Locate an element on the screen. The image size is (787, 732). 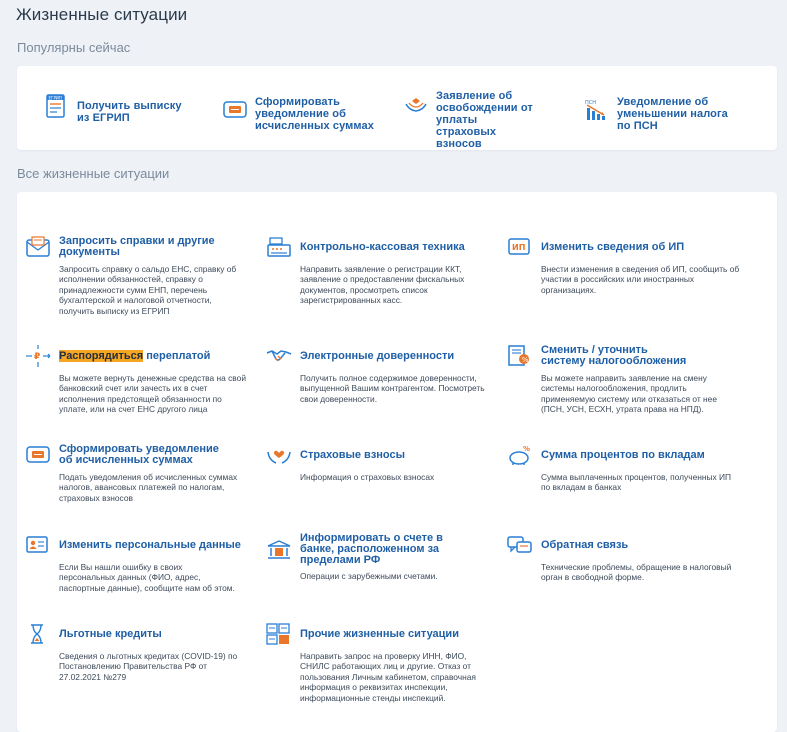
document-envelope-icon is located at coordinates (38, 247).